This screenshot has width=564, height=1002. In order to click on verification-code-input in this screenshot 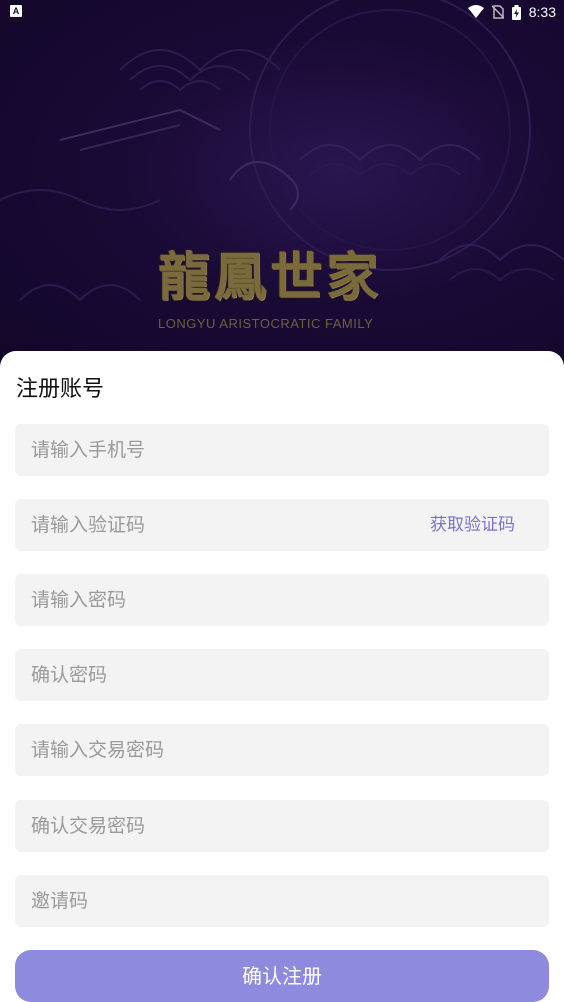, I will do `click(181, 525)`.